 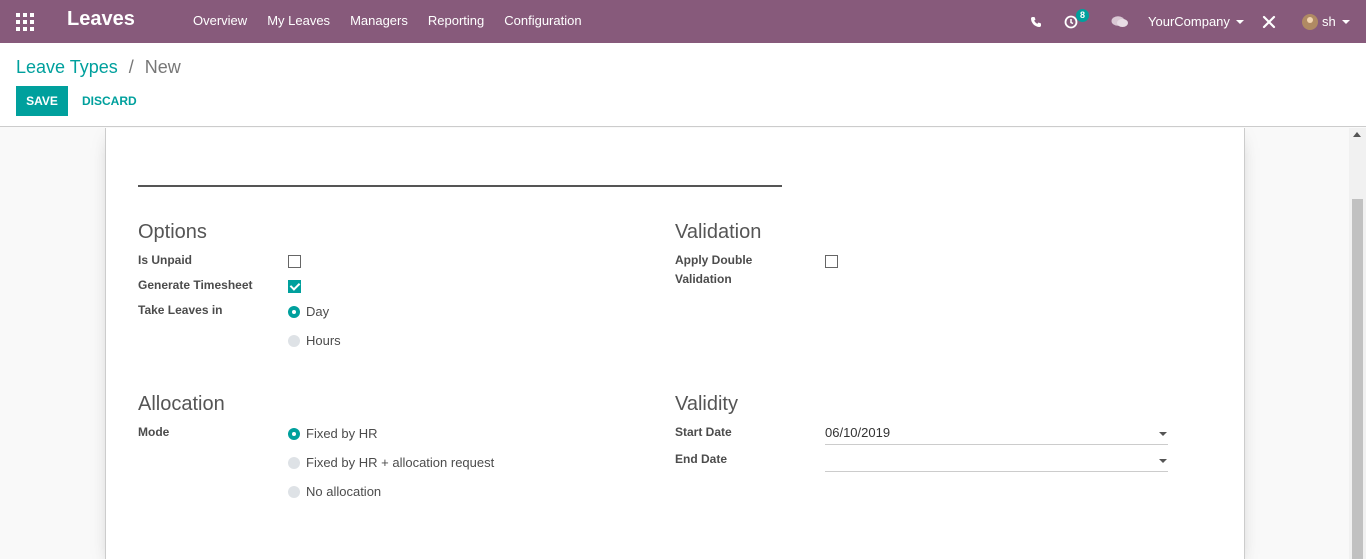 I want to click on allocation-section-title: Allocation, so click(x=181, y=404).